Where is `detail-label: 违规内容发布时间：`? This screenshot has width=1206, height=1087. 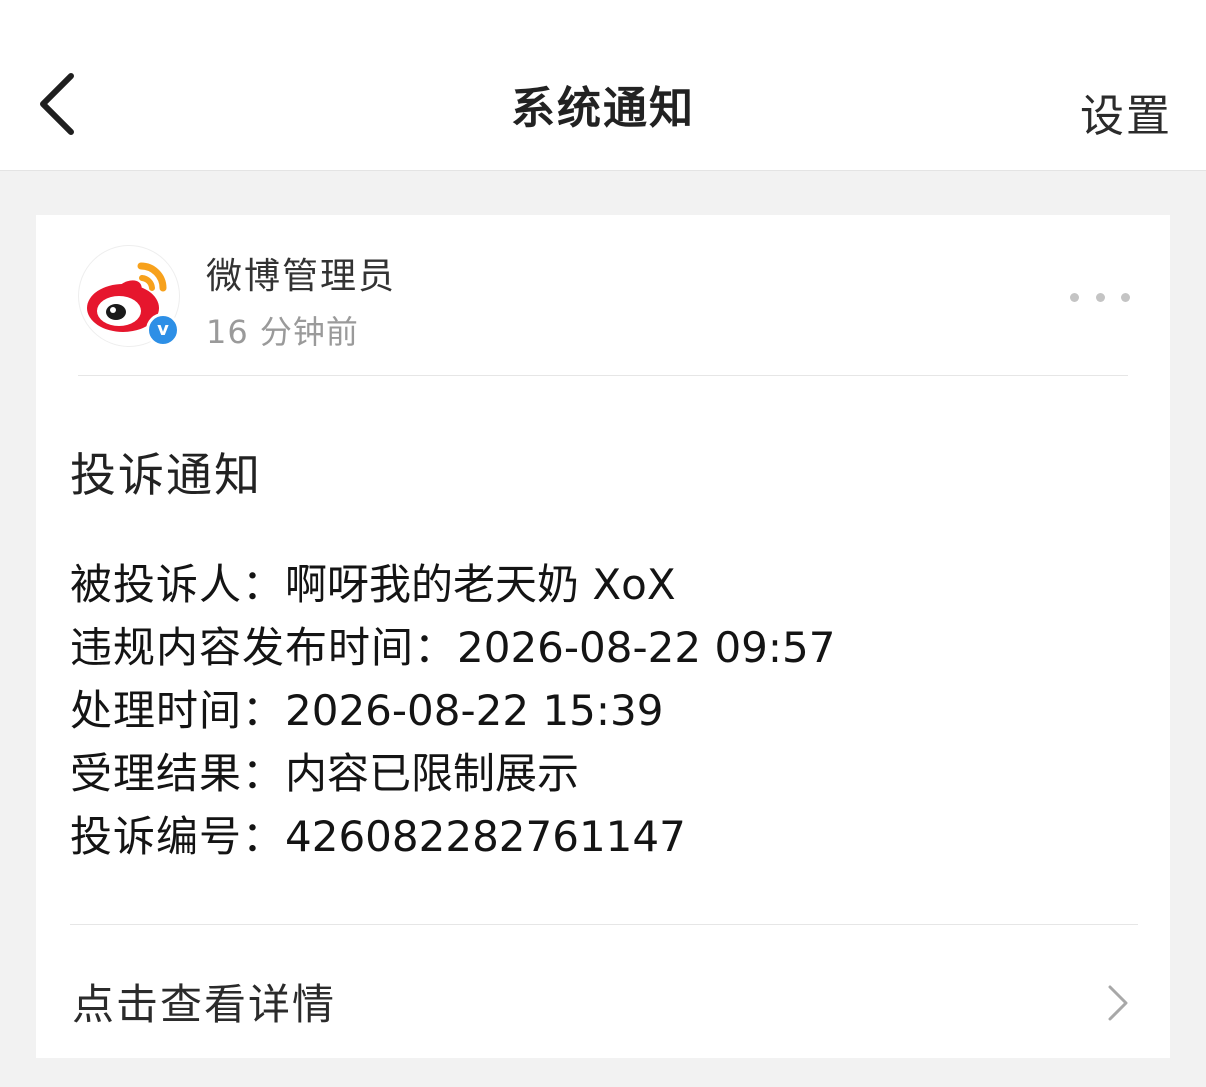 detail-label: 违规内容发布时间： is located at coordinates (264, 647).